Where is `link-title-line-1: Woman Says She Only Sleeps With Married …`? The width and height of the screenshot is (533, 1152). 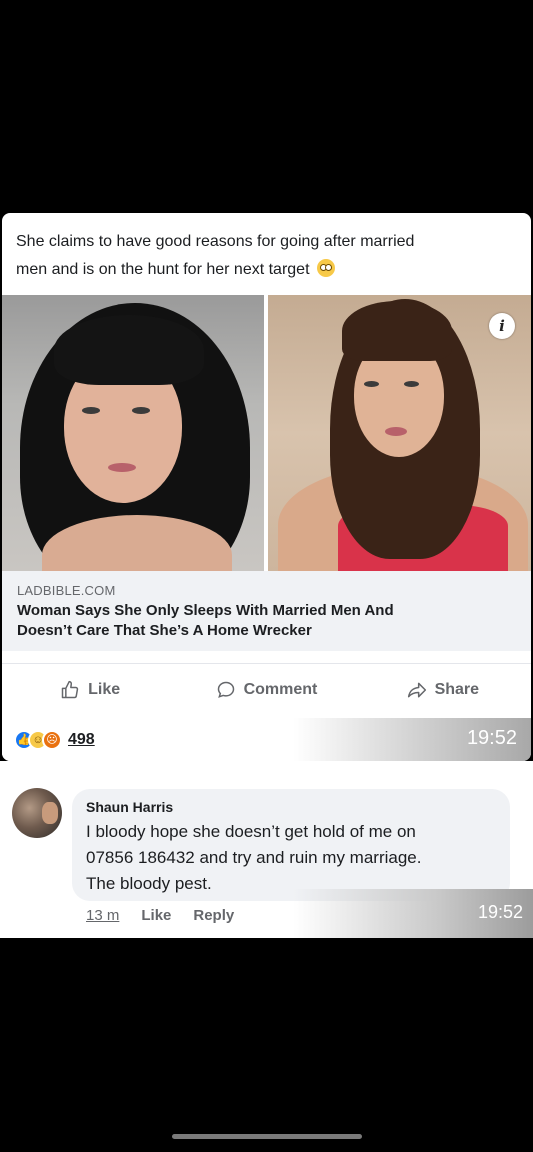 link-title-line-1: Woman Says She Only Sleeps With Married … is located at coordinates (205, 610).